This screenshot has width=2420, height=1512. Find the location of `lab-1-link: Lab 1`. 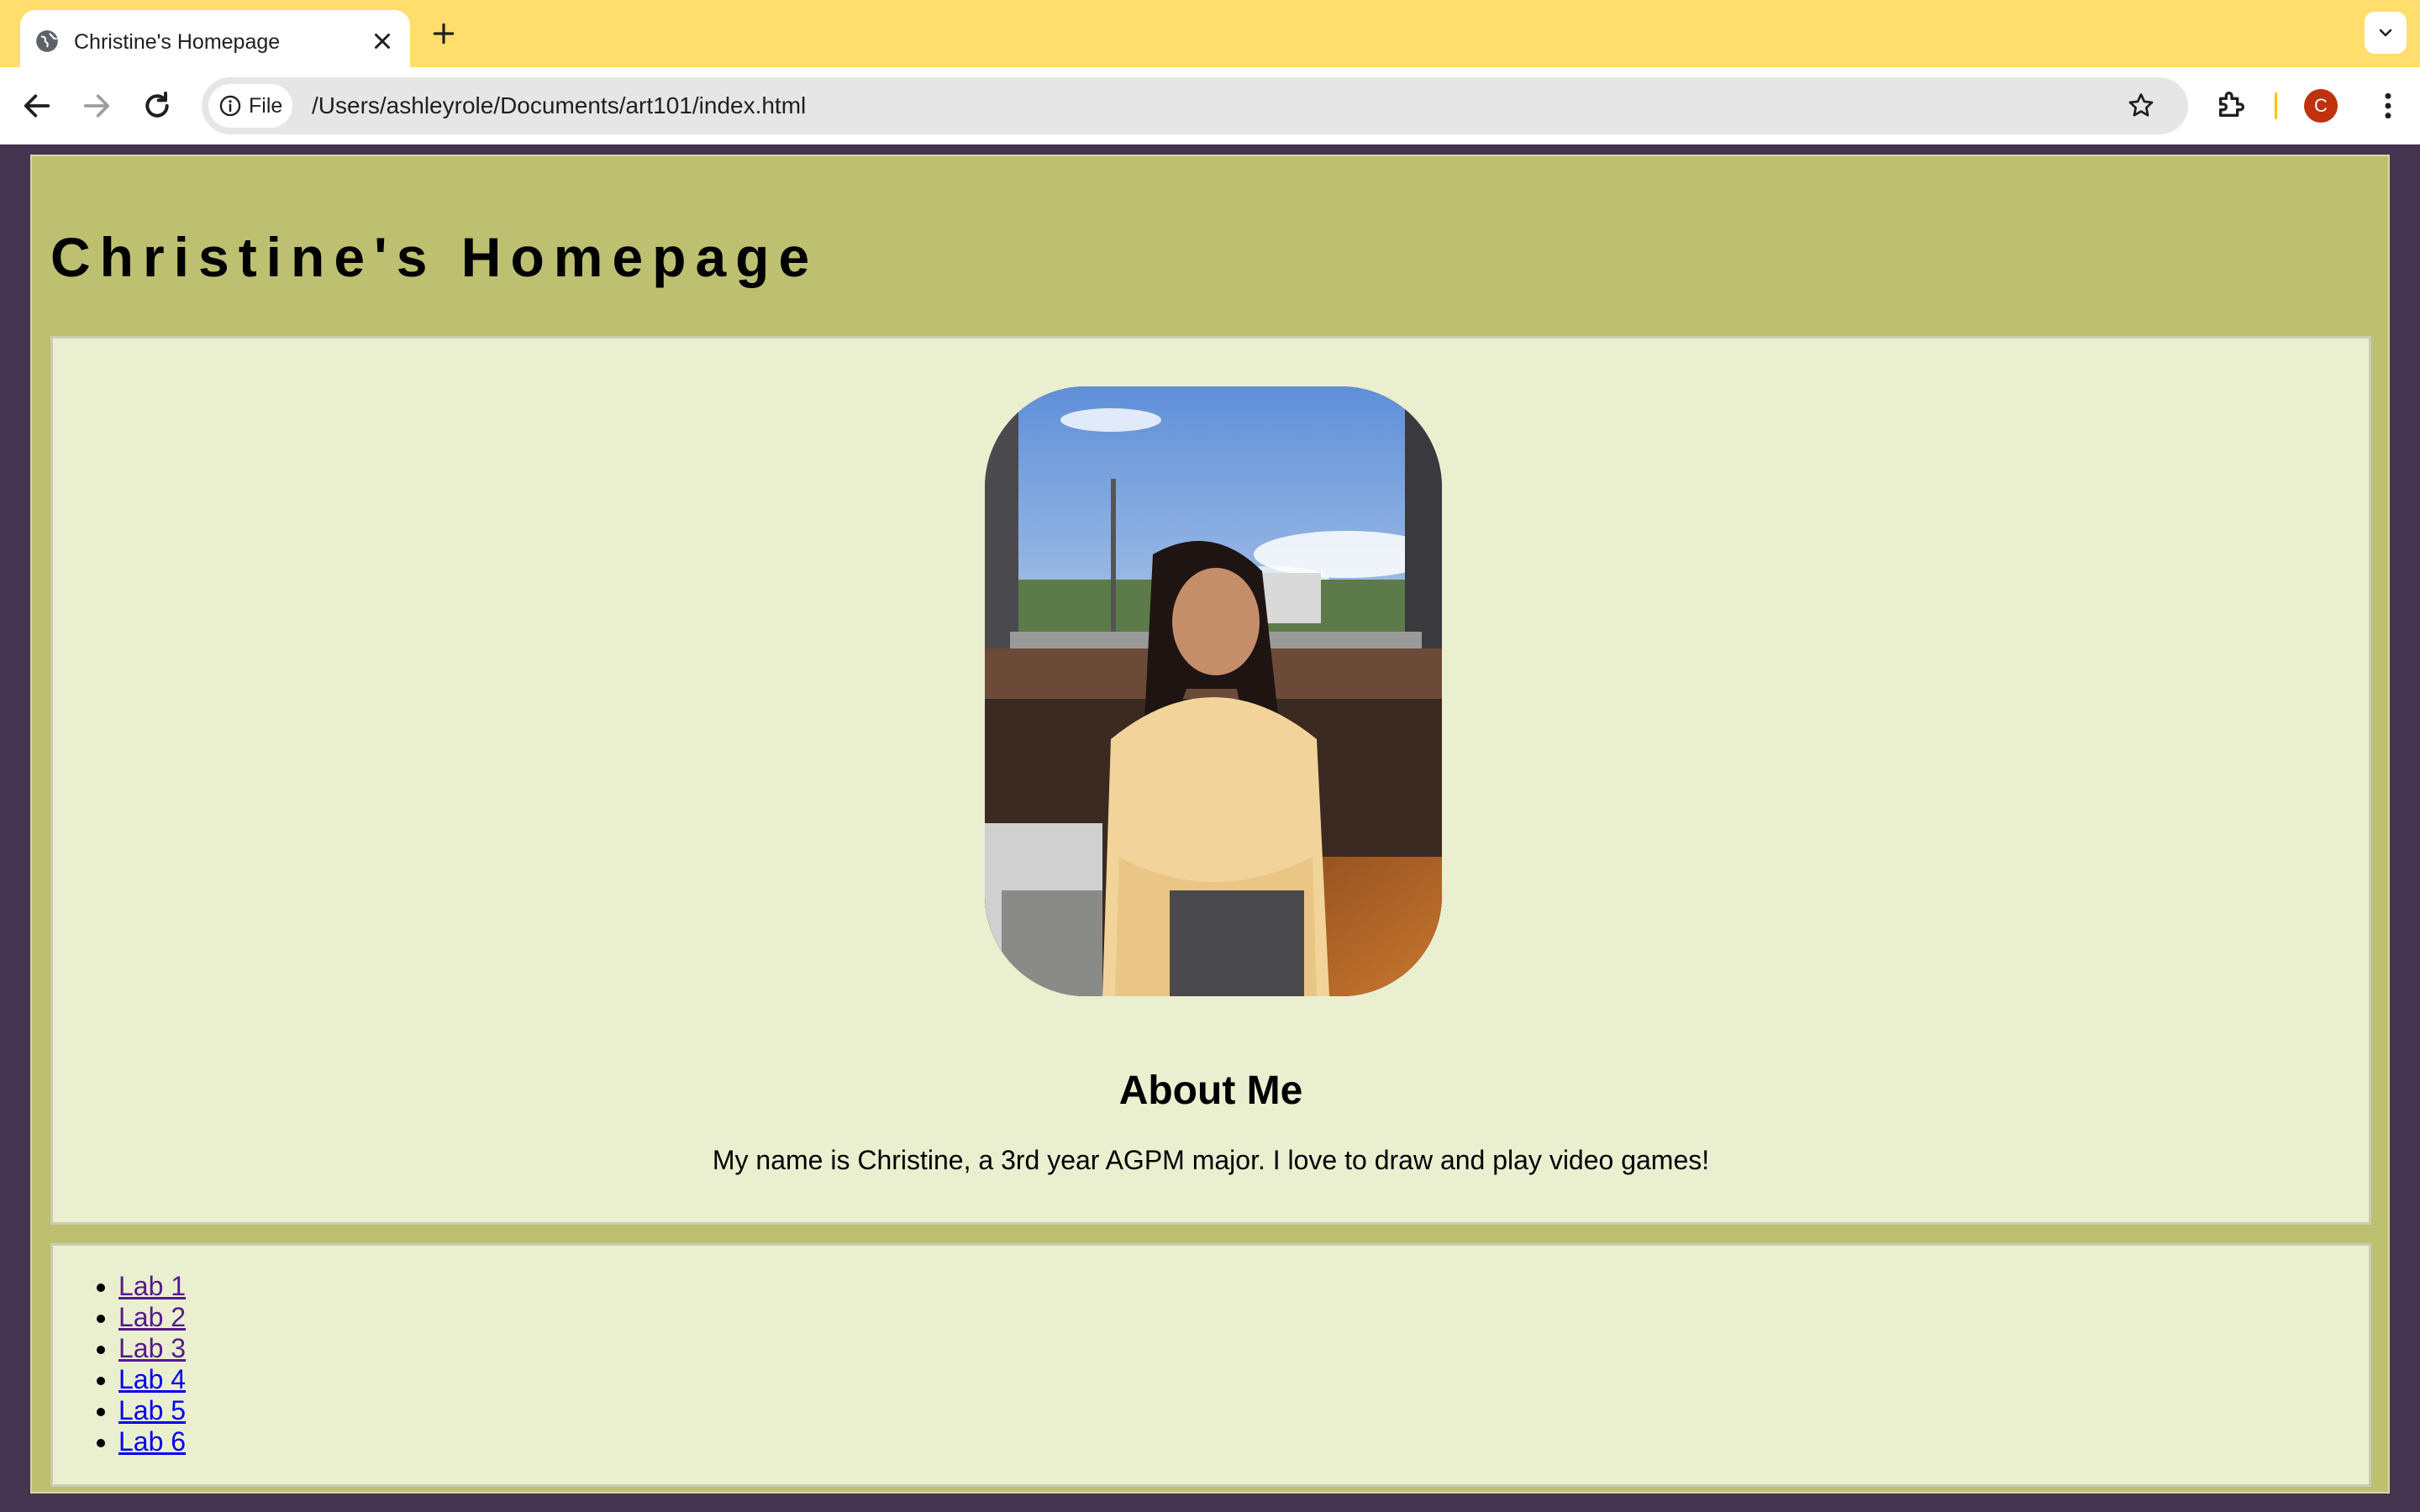

lab-1-link: Lab 1 is located at coordinates (152, 1286).